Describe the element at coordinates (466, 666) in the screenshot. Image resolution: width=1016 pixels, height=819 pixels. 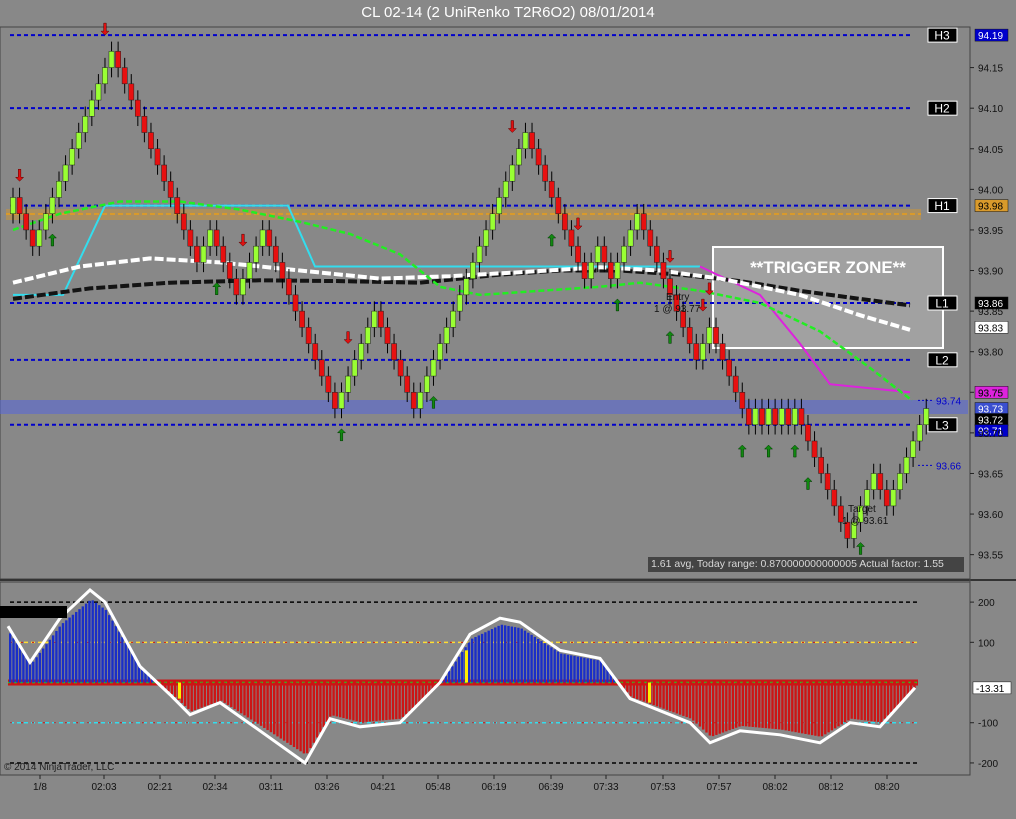
I see `cci-signal-bar` at that location.